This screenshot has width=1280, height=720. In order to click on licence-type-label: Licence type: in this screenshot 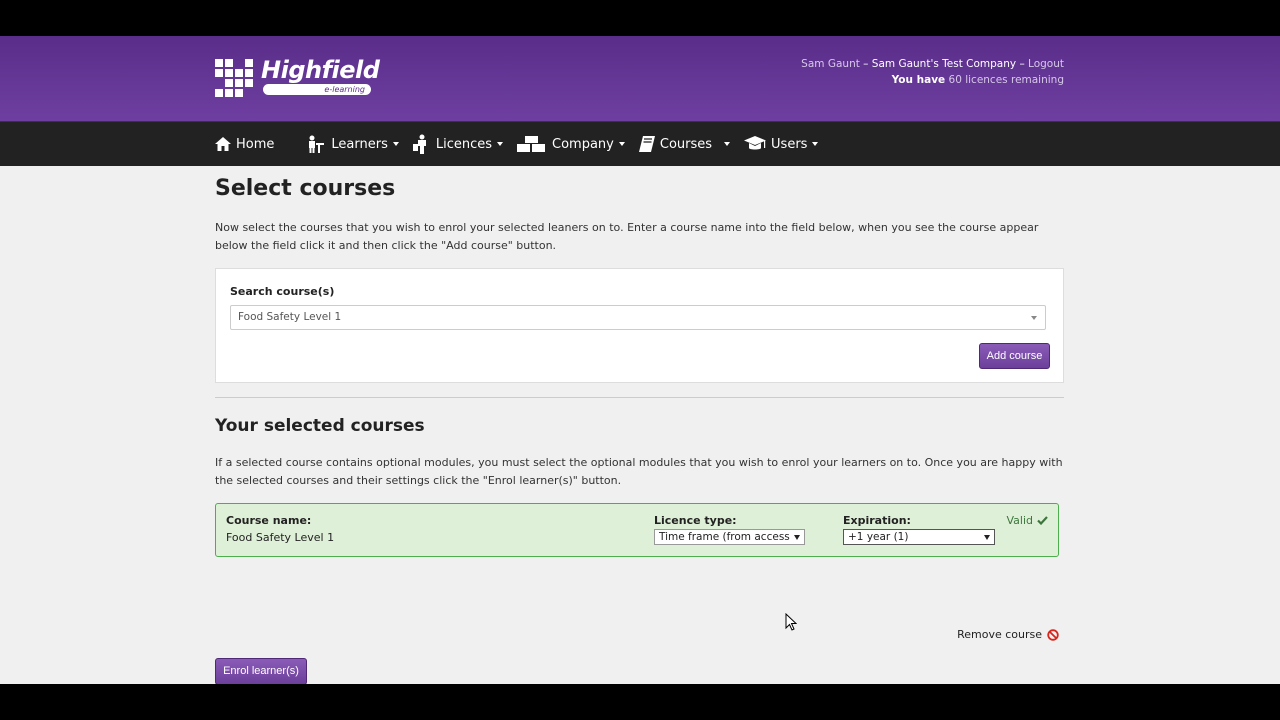, I will do `click(695, 520)`.